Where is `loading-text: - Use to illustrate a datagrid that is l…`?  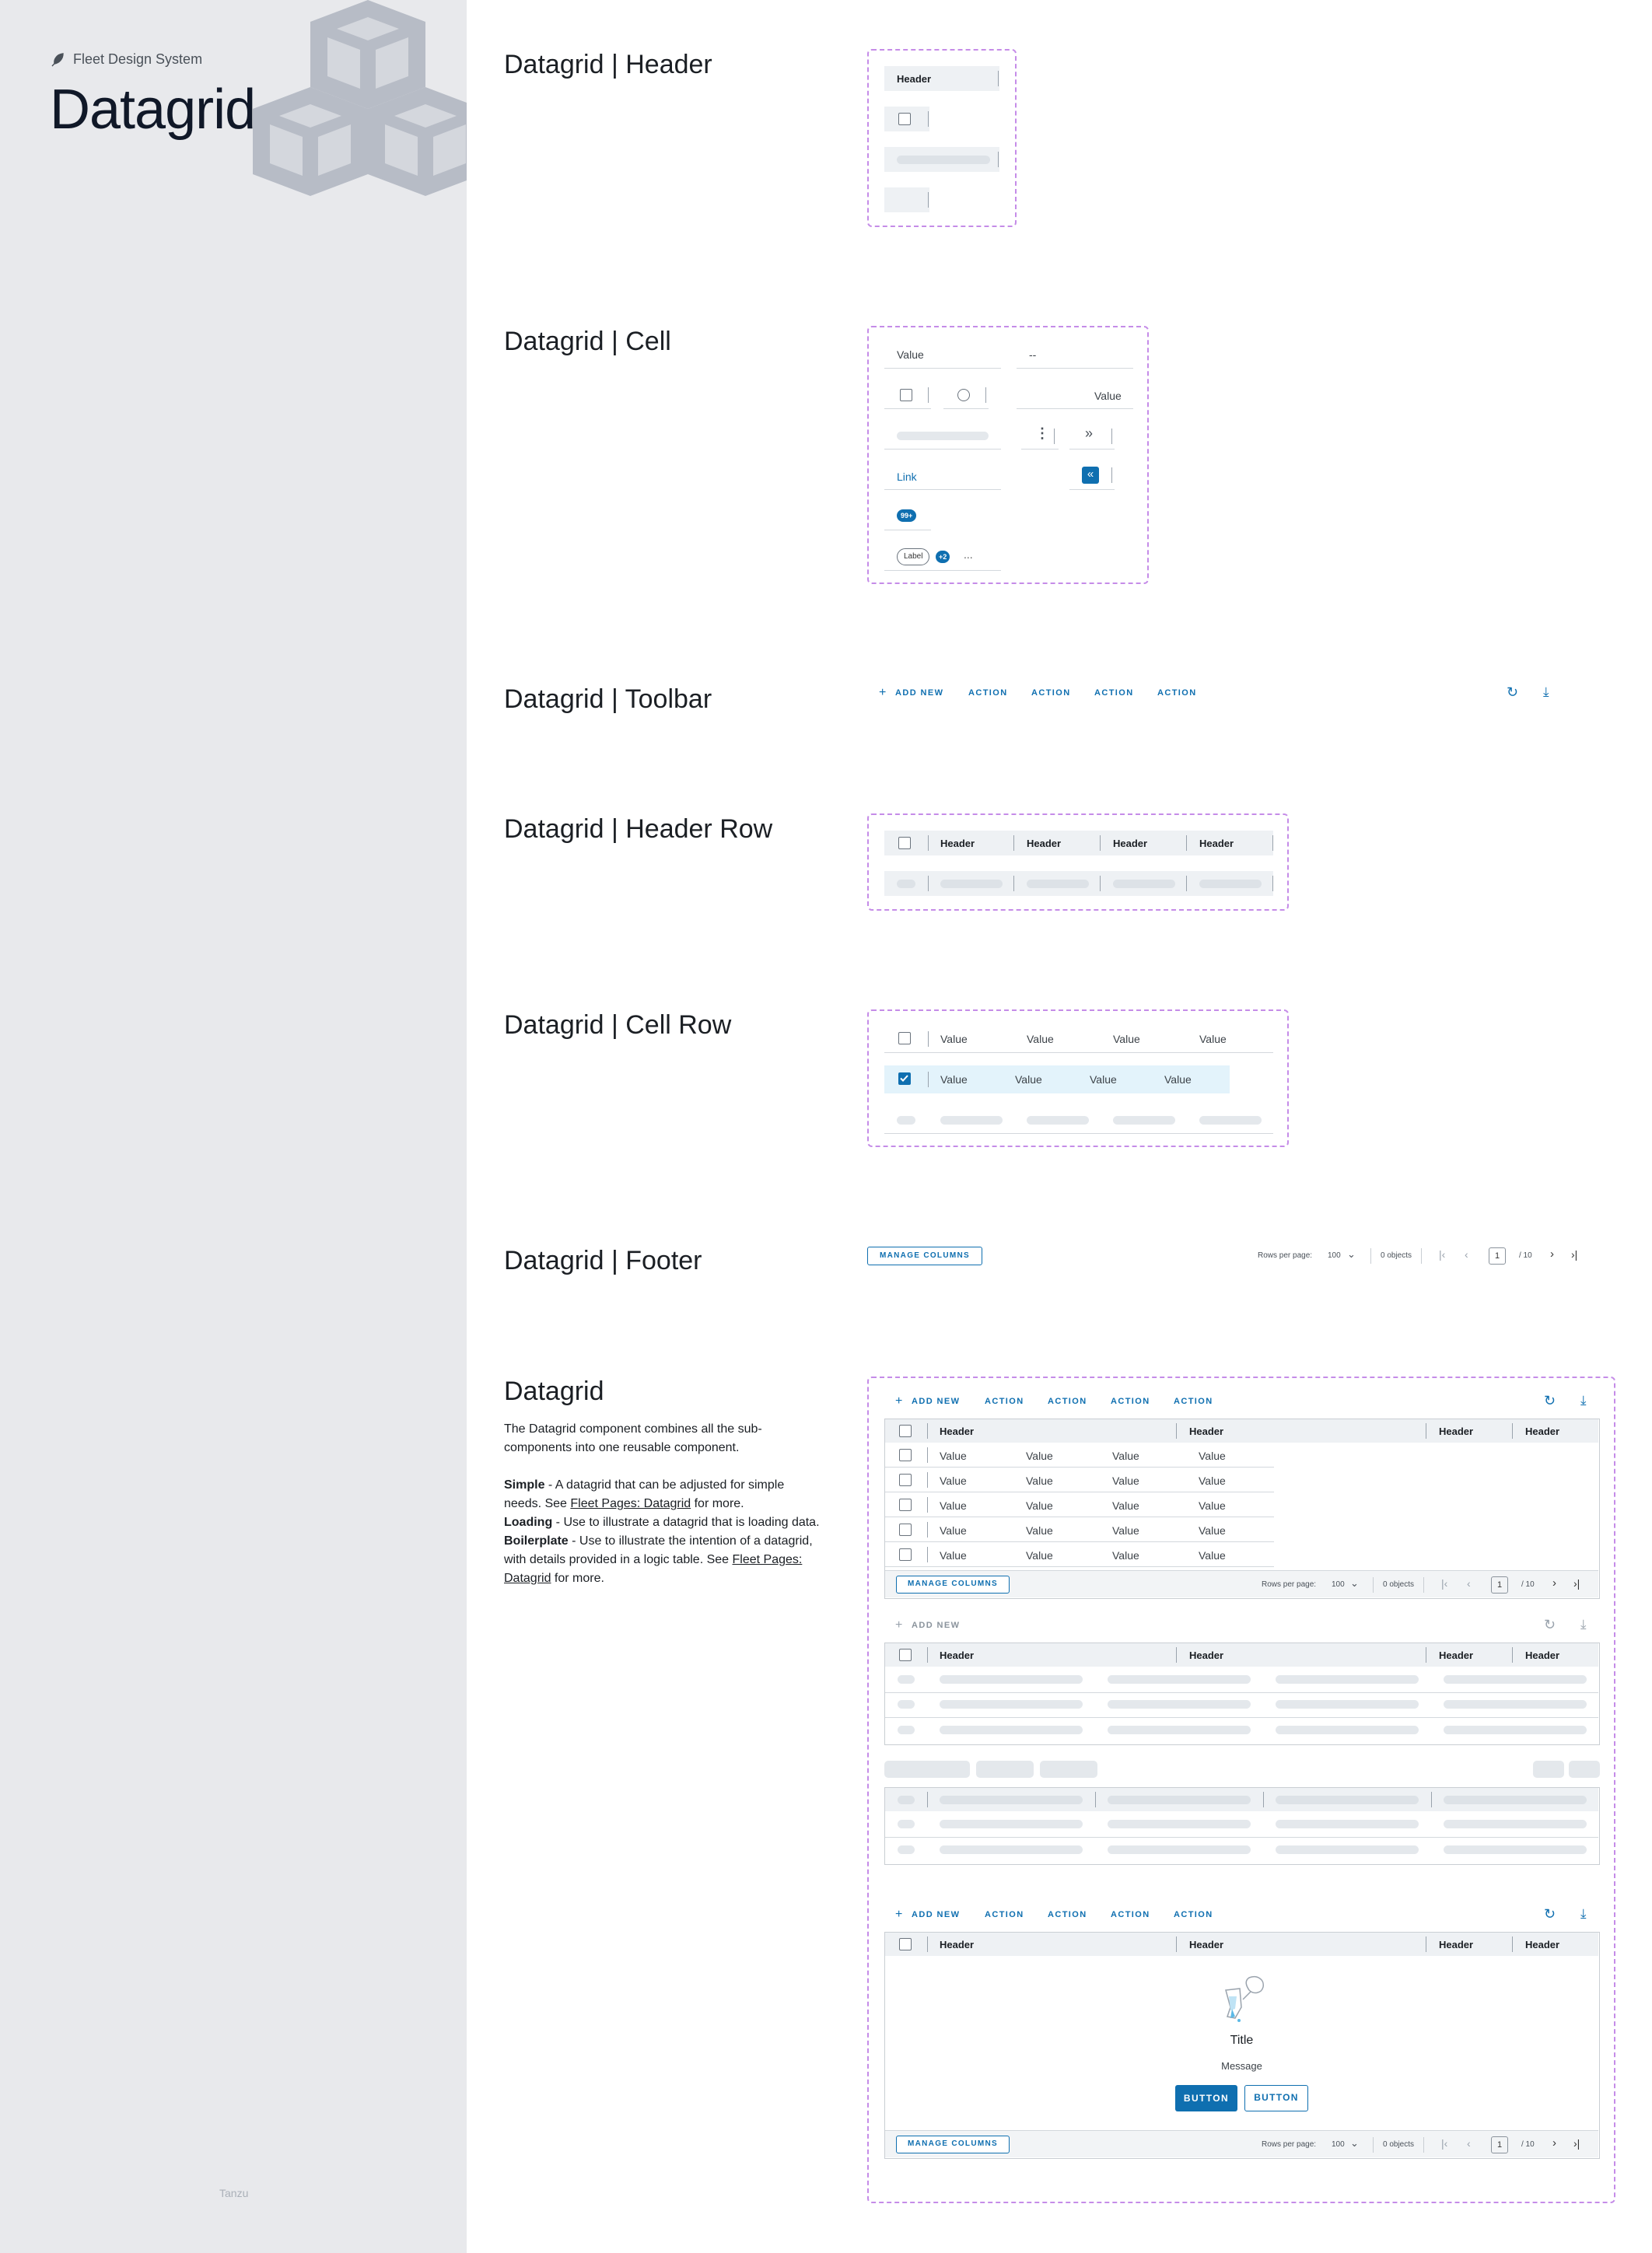 loading-text: - Use to illustrate a datagrid that is l… is located at coordinates (686, 1522).